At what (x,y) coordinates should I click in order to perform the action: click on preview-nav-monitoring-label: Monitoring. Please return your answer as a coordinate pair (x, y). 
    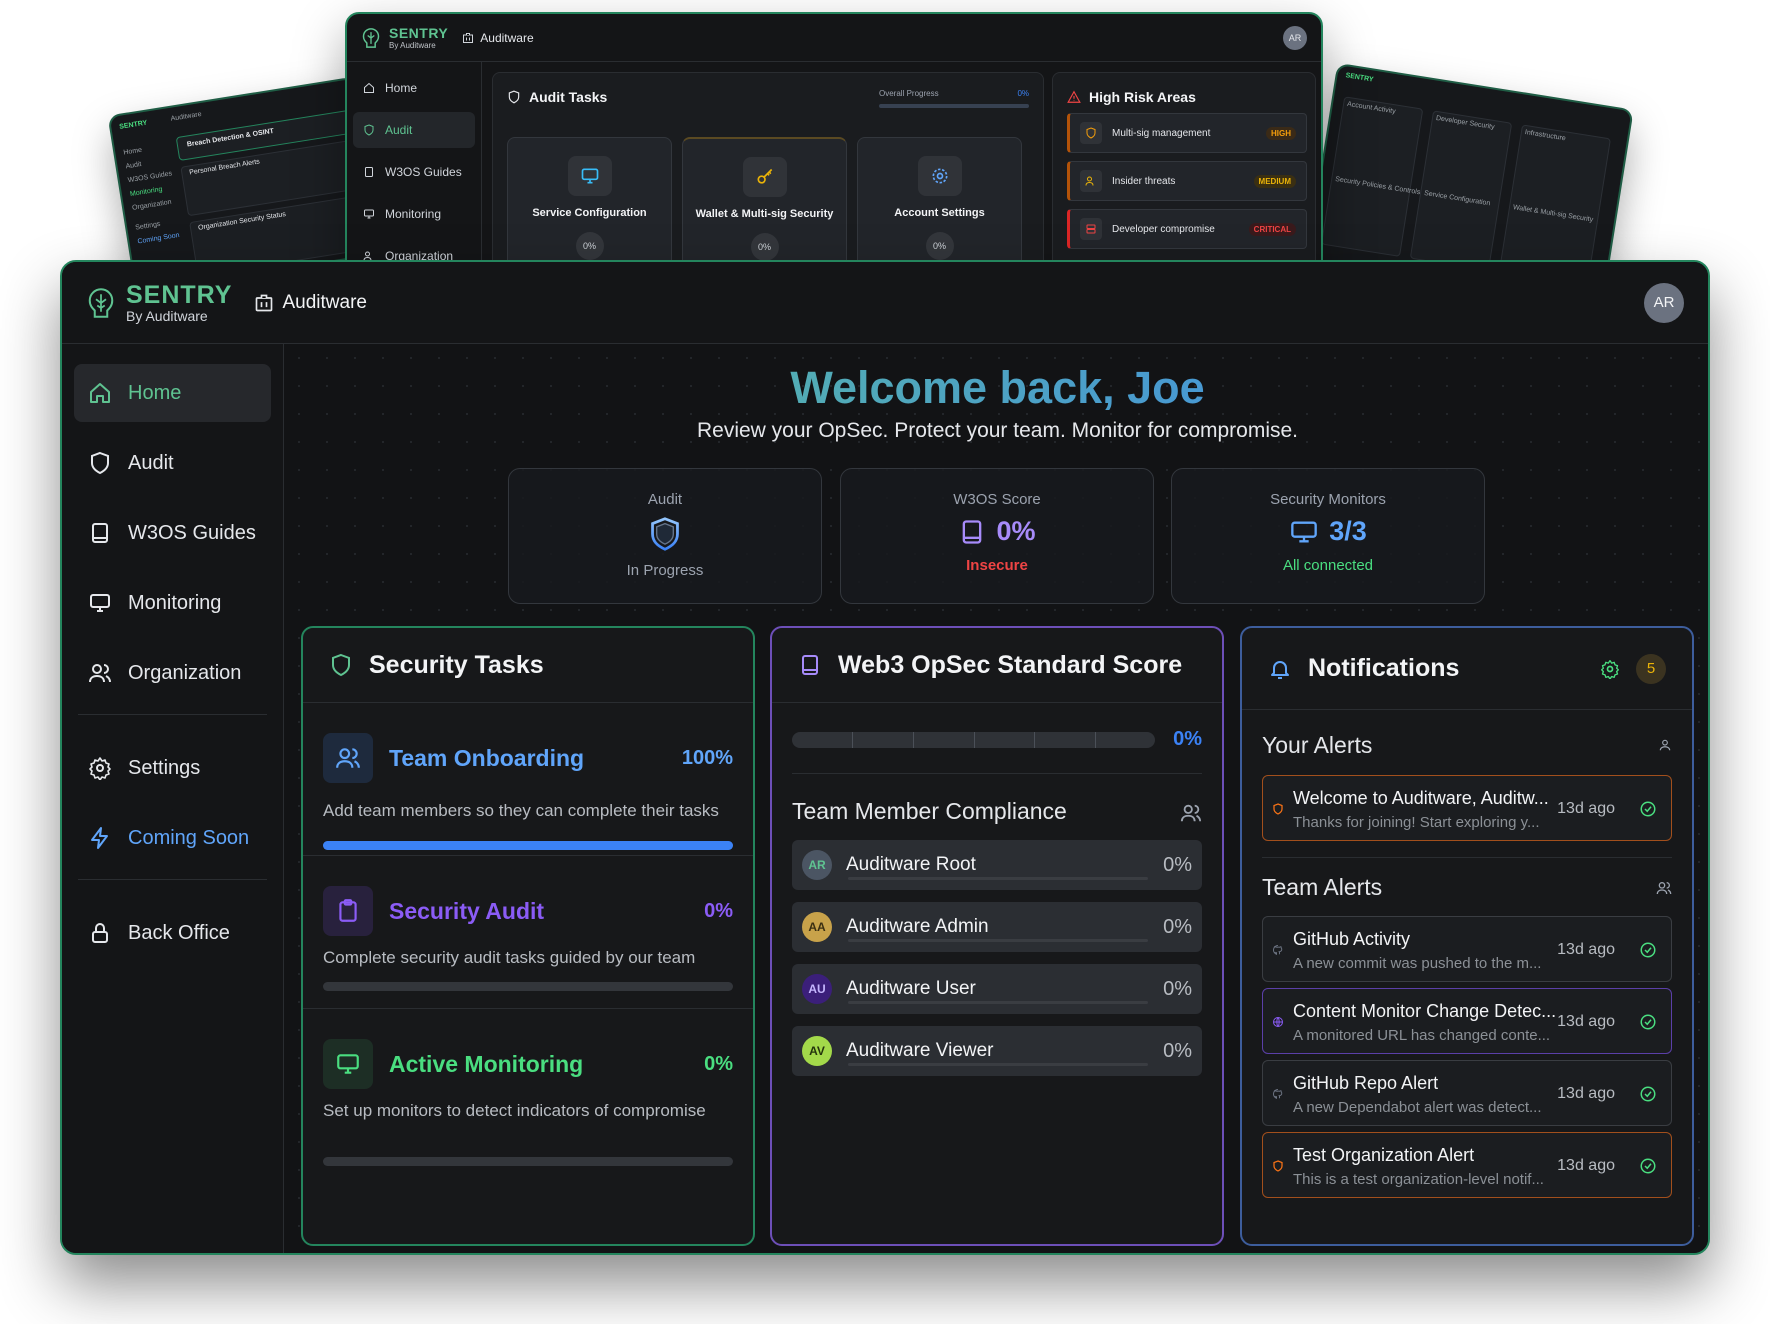
    Looking at the image, I should click on (413, 214).